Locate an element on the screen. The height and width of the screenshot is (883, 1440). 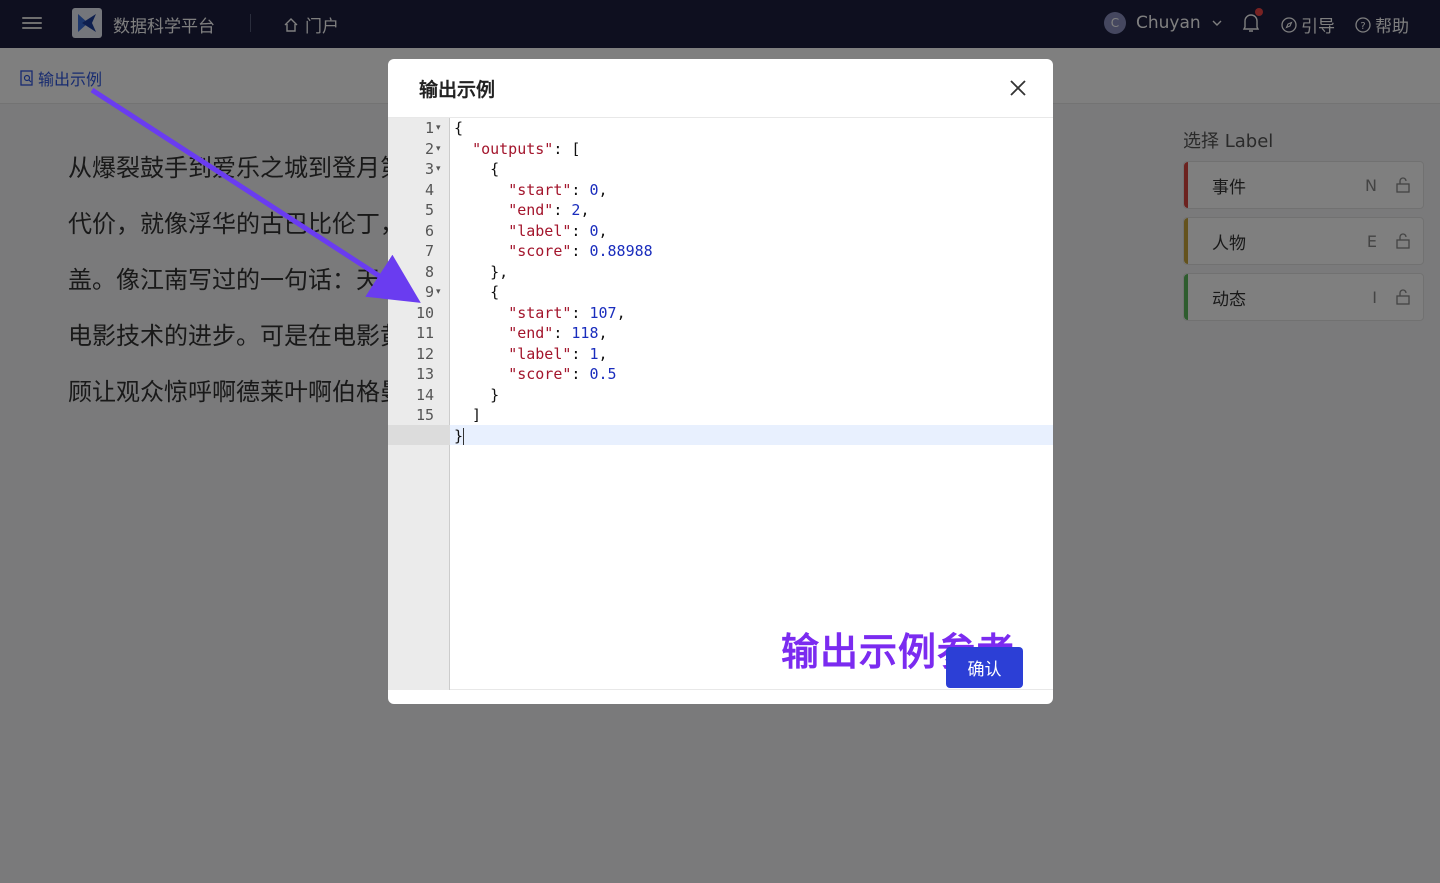
code-line: "start": 0, is located at coordinates (558, 189).